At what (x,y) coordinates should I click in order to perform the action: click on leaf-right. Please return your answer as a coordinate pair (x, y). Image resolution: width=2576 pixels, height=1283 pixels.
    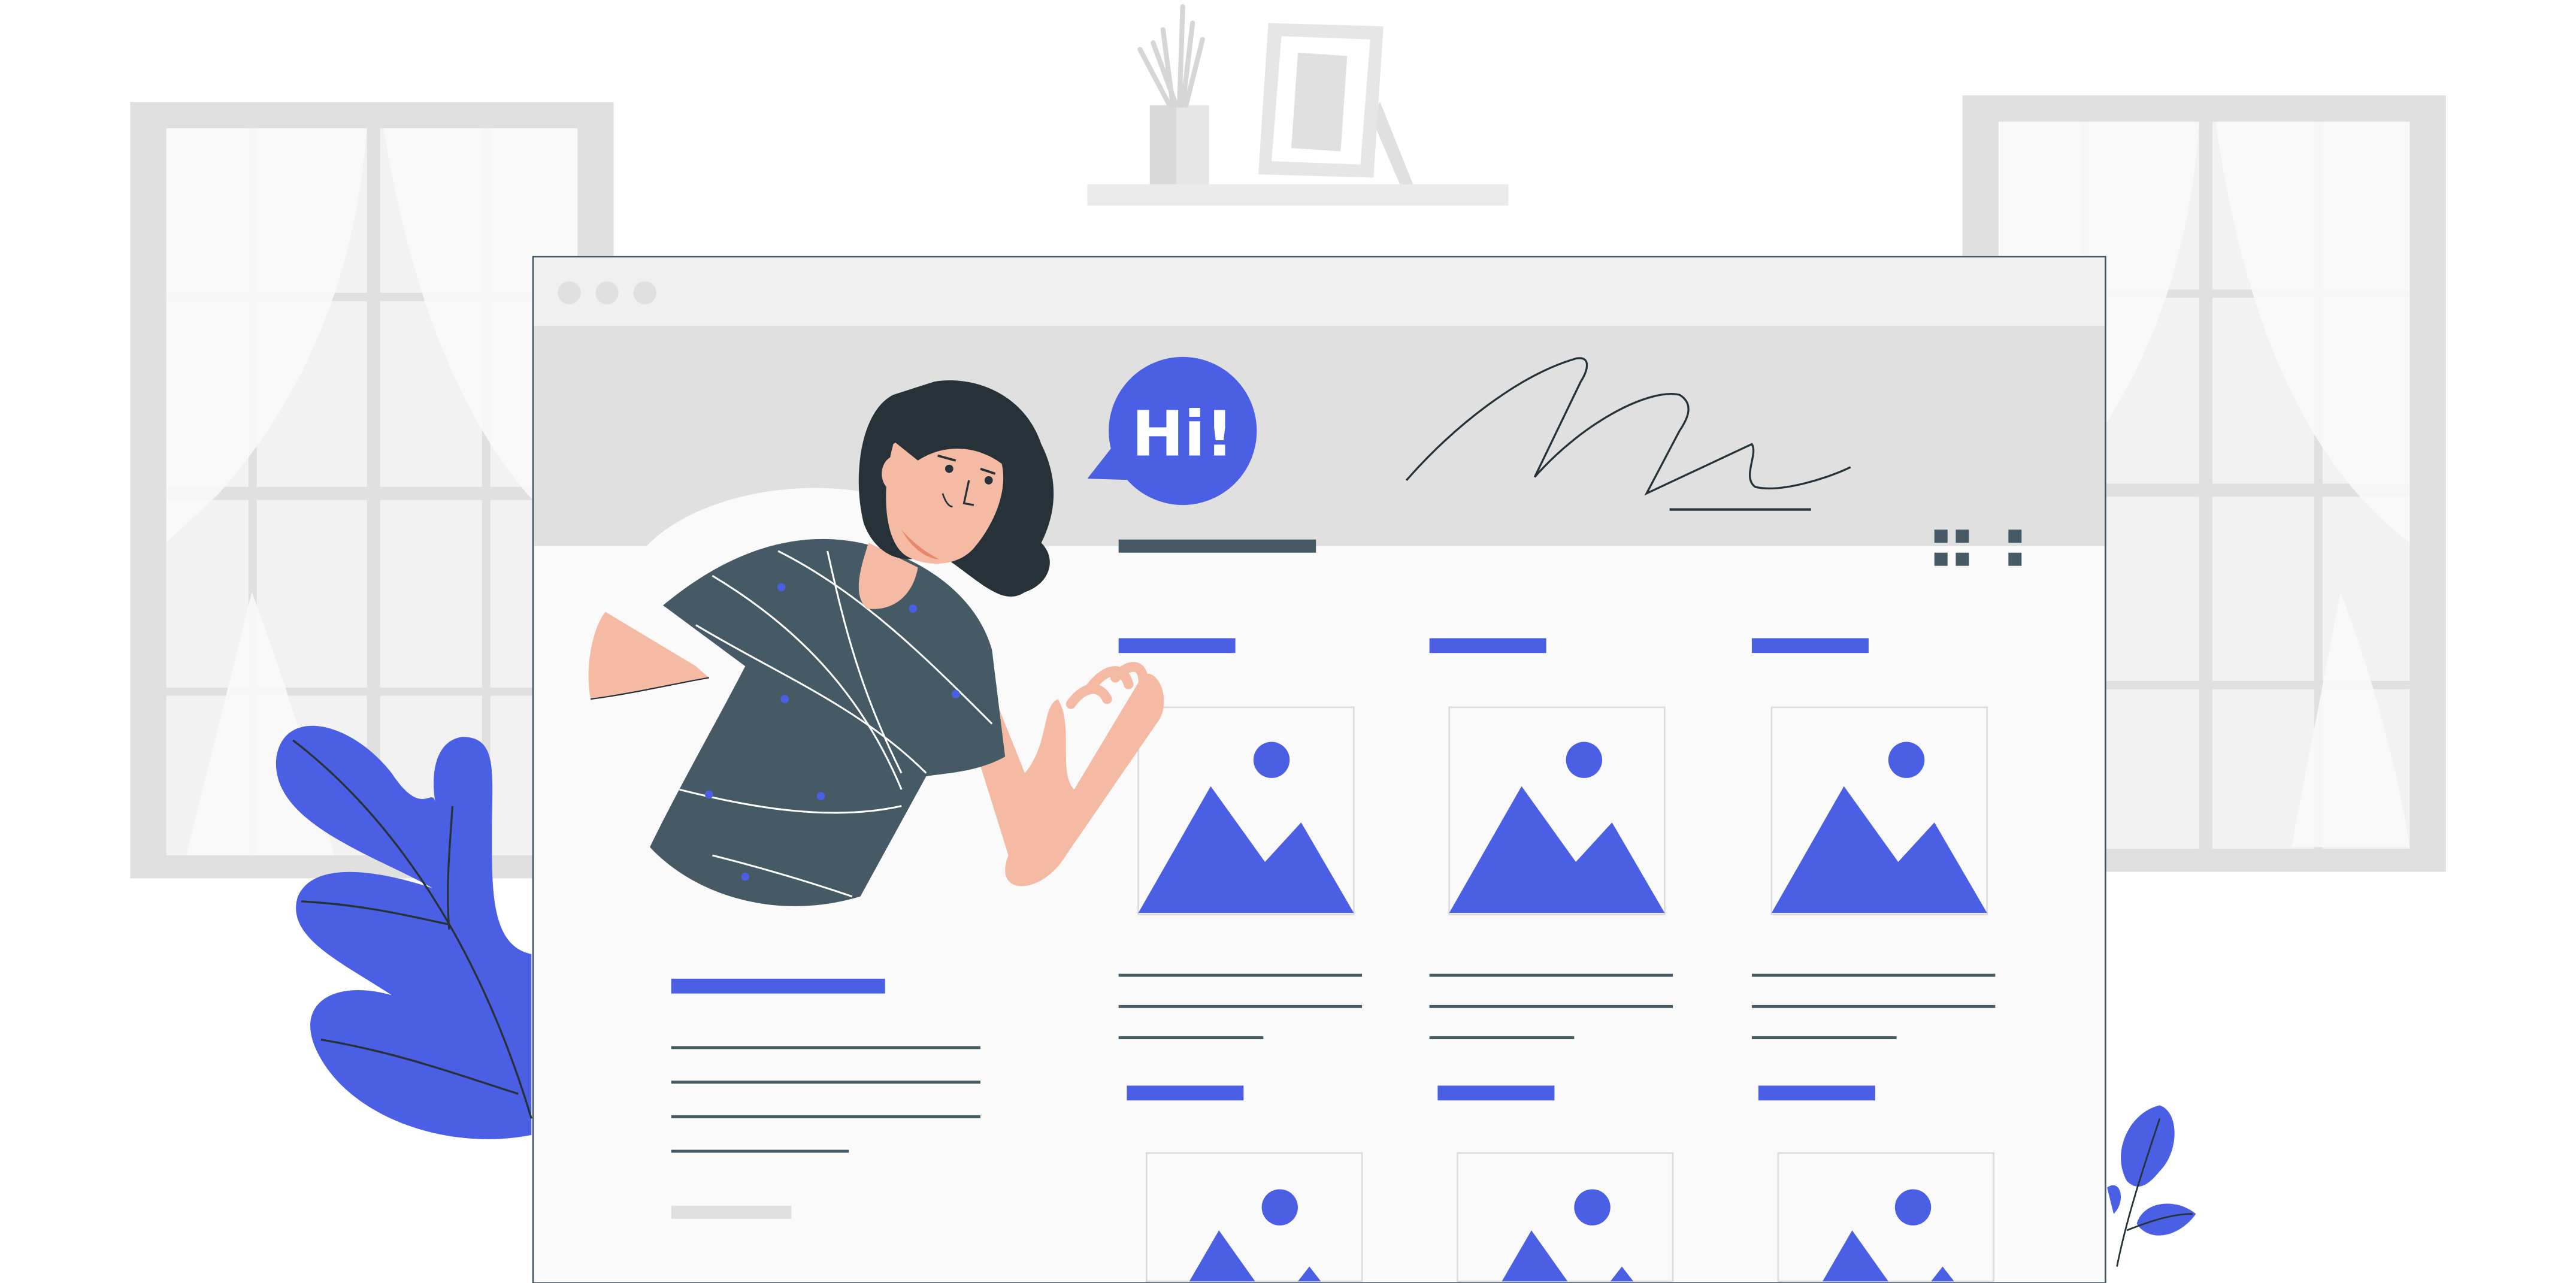
    Looking at the image, I should click on (2151, 1186).